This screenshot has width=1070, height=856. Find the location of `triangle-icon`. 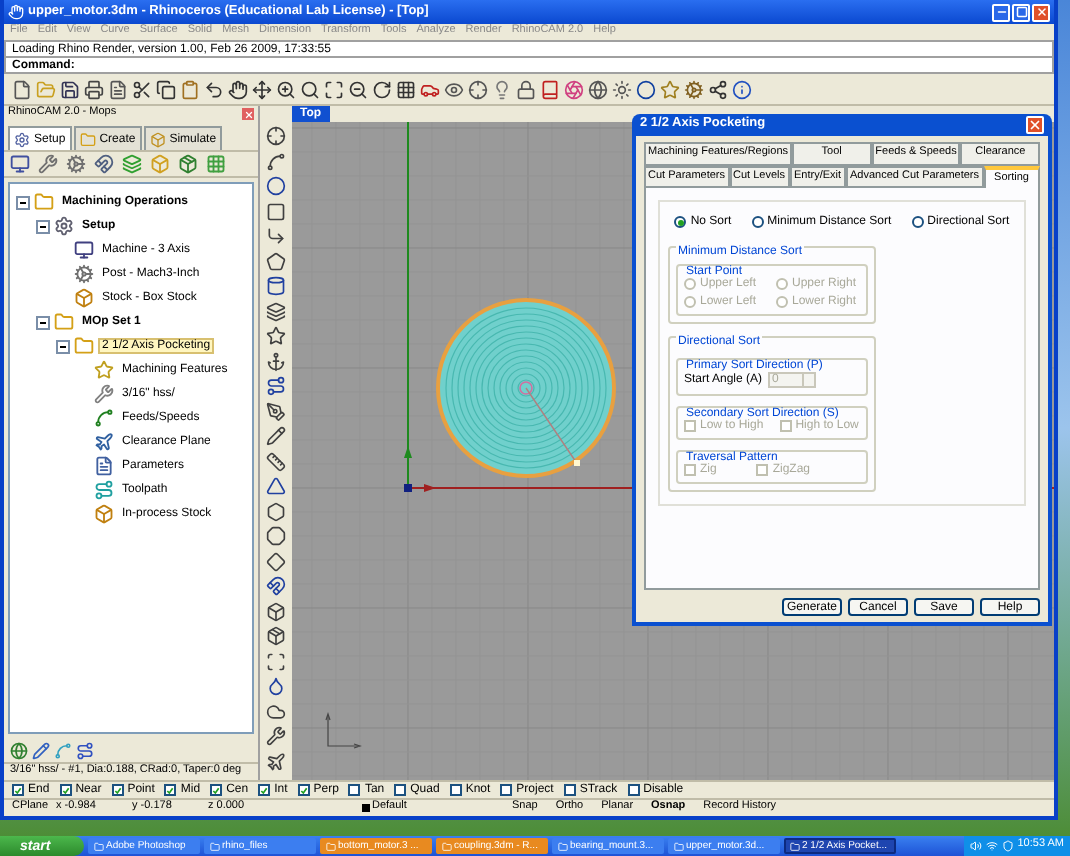

triangle-icon is located at coordinates (276, 486).